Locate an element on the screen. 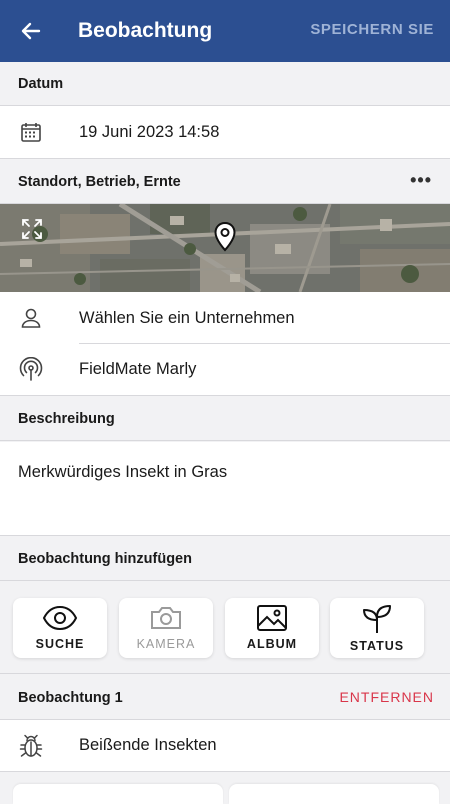 The height and width of the screenshot is (804, 450). observation-row: Beißende Insekten is located at coordinates (225, 746).